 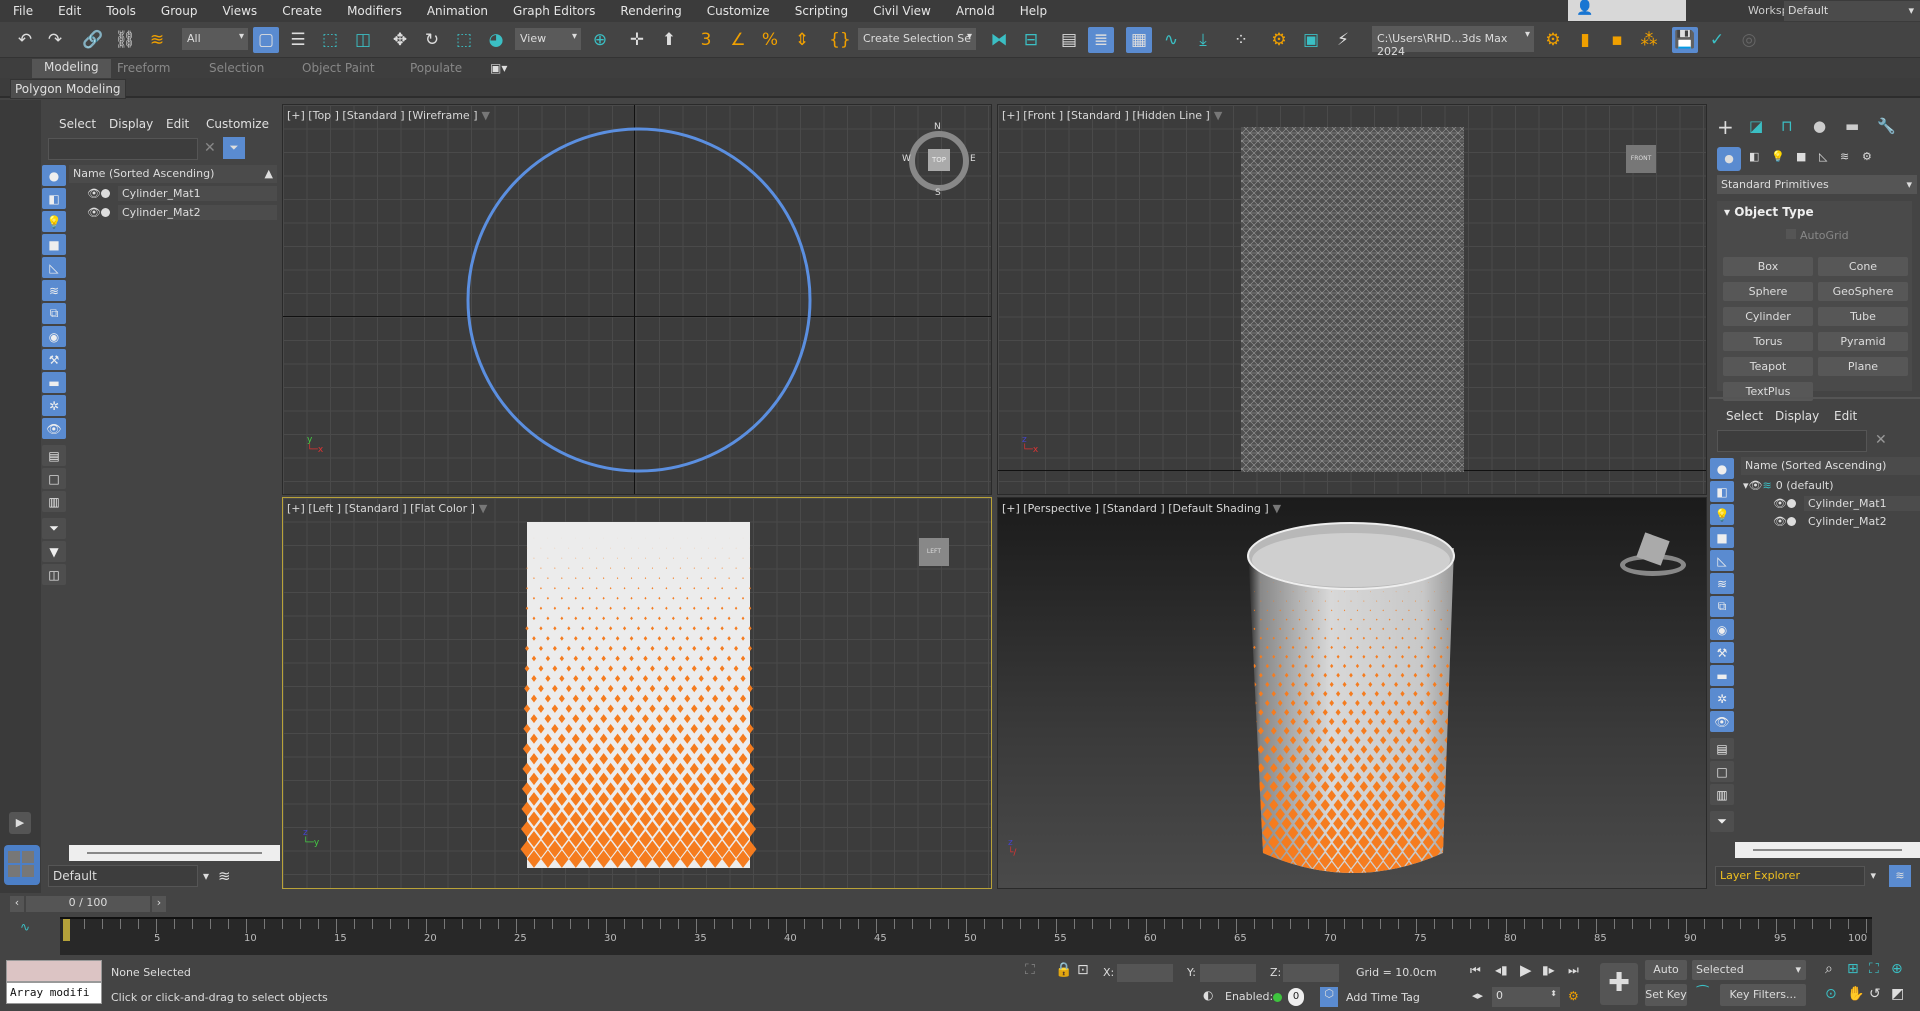 I want to click on curve-editor-toggle-icon: ∿, so click(x=25, y=927).